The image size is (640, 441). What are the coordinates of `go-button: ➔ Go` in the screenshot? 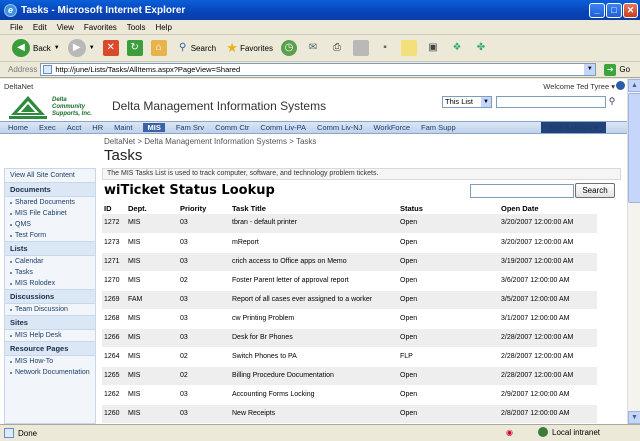 It's located at (617, 69).